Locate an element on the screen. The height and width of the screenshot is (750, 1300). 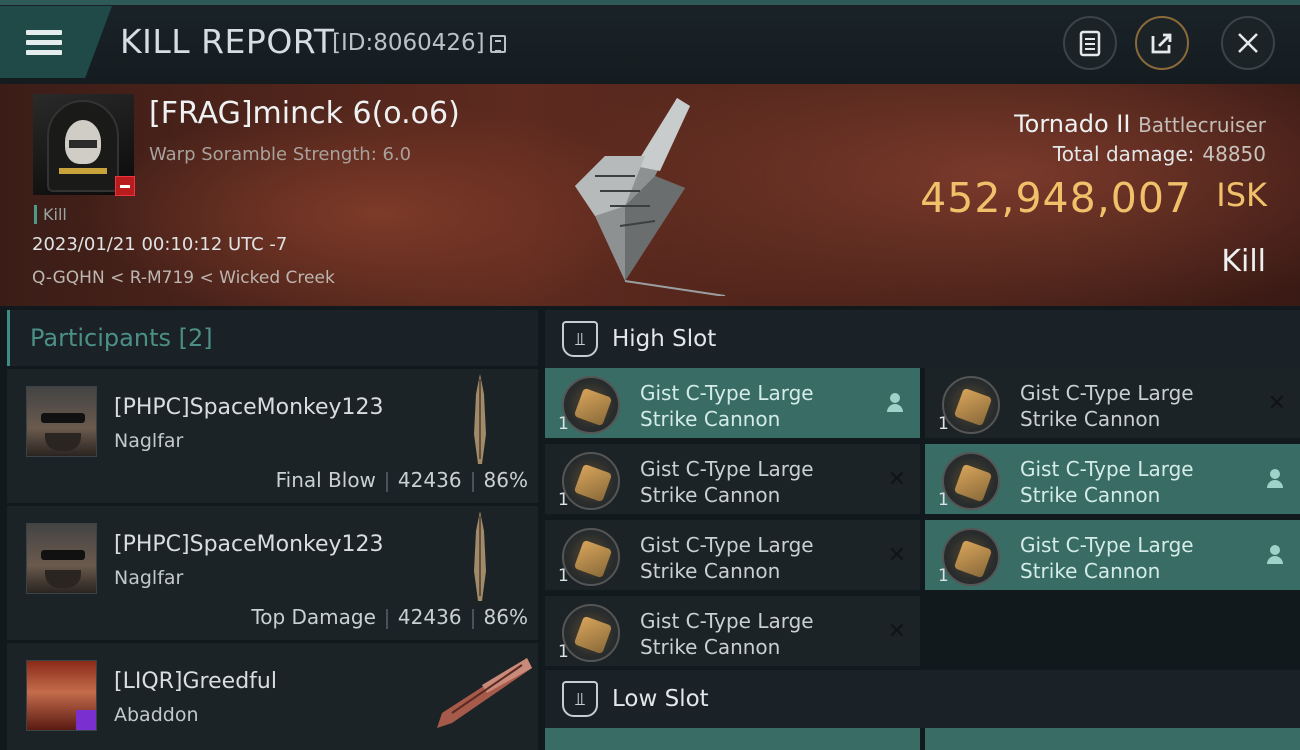
share-button is located at coordinates (1162, 43).